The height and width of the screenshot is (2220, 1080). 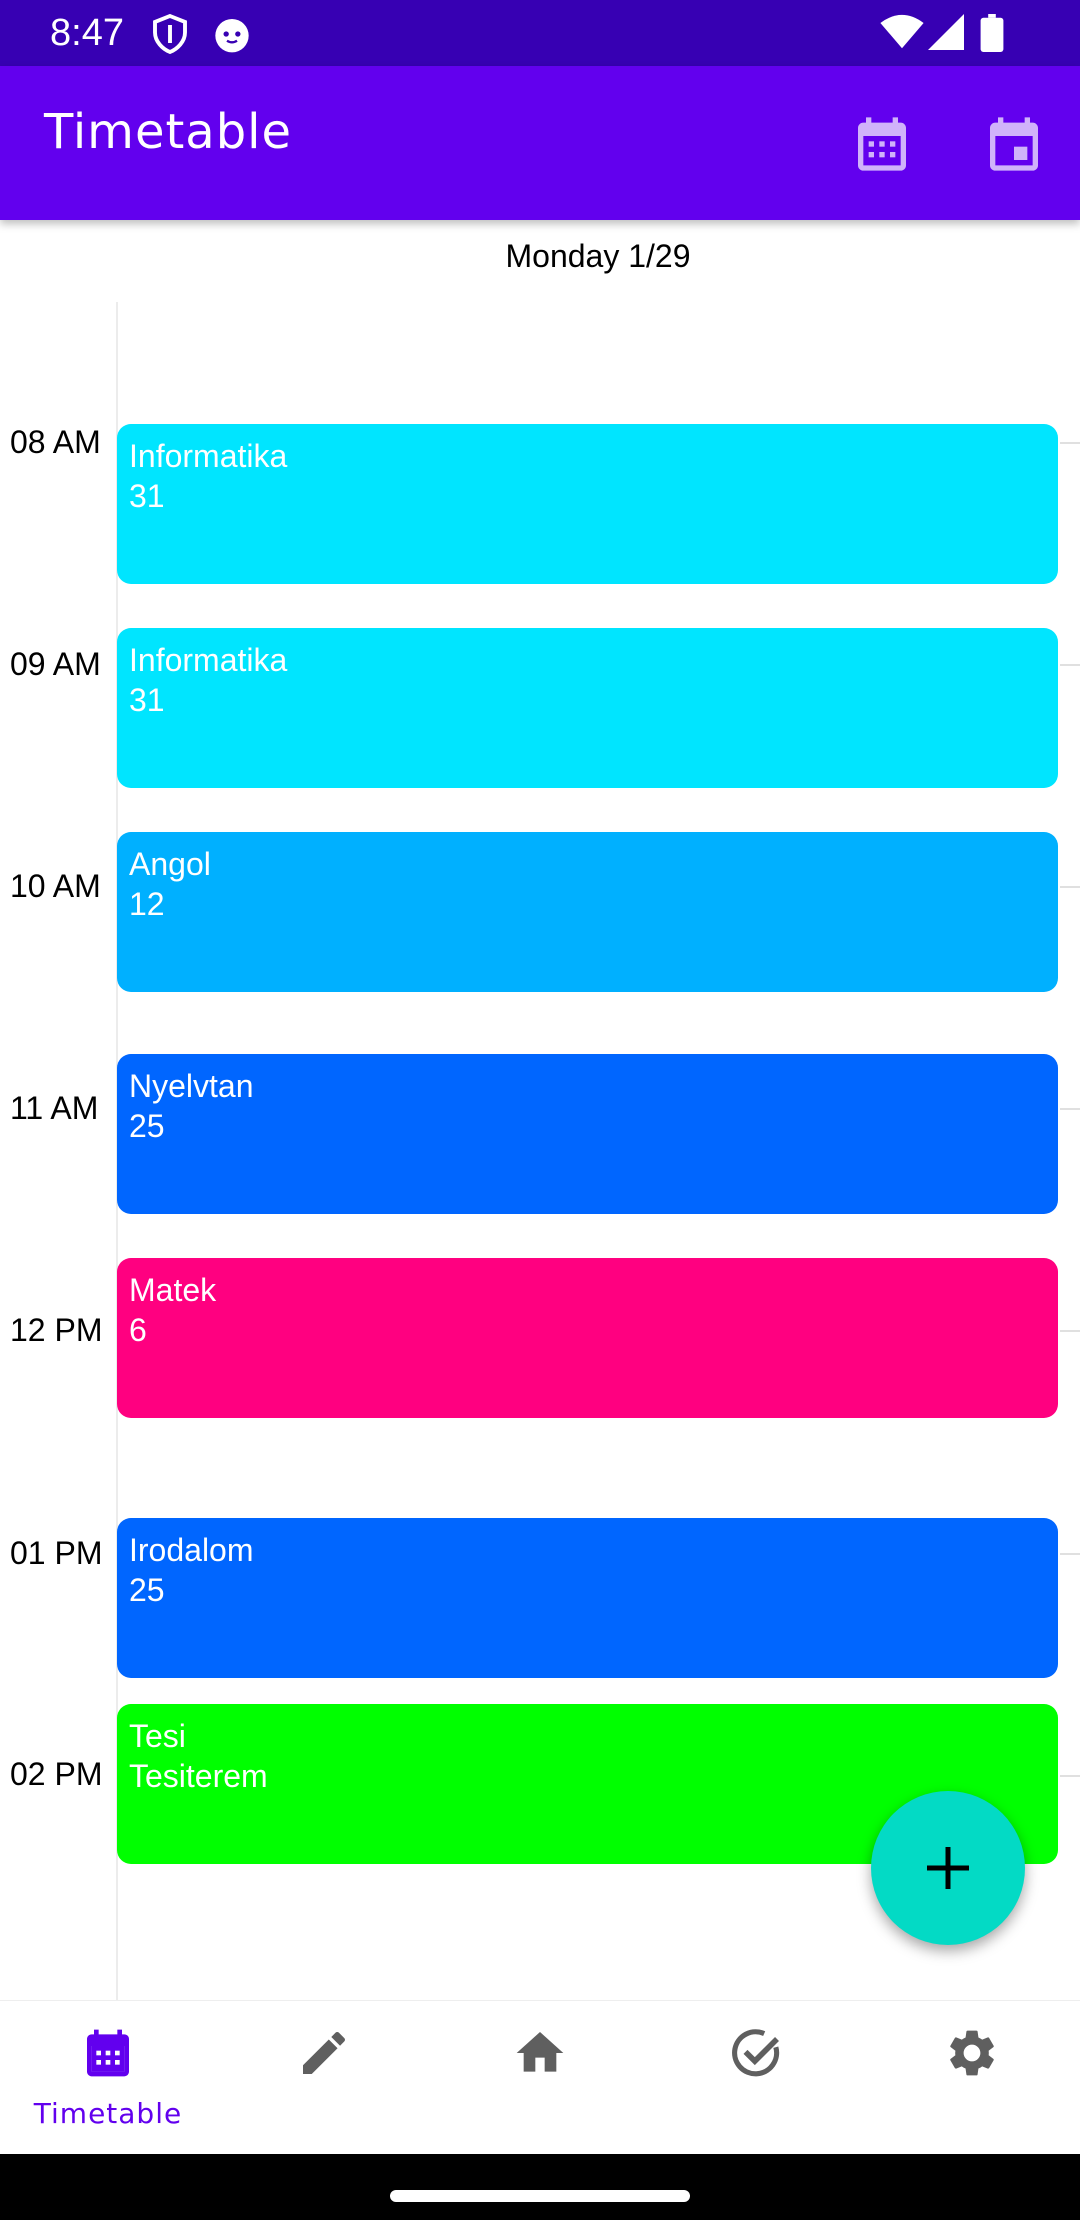 What do you see at coordinates (56, 1774) in the screenshot?
I see `time-label: 02 PM` at bounding box center [56, 1774].